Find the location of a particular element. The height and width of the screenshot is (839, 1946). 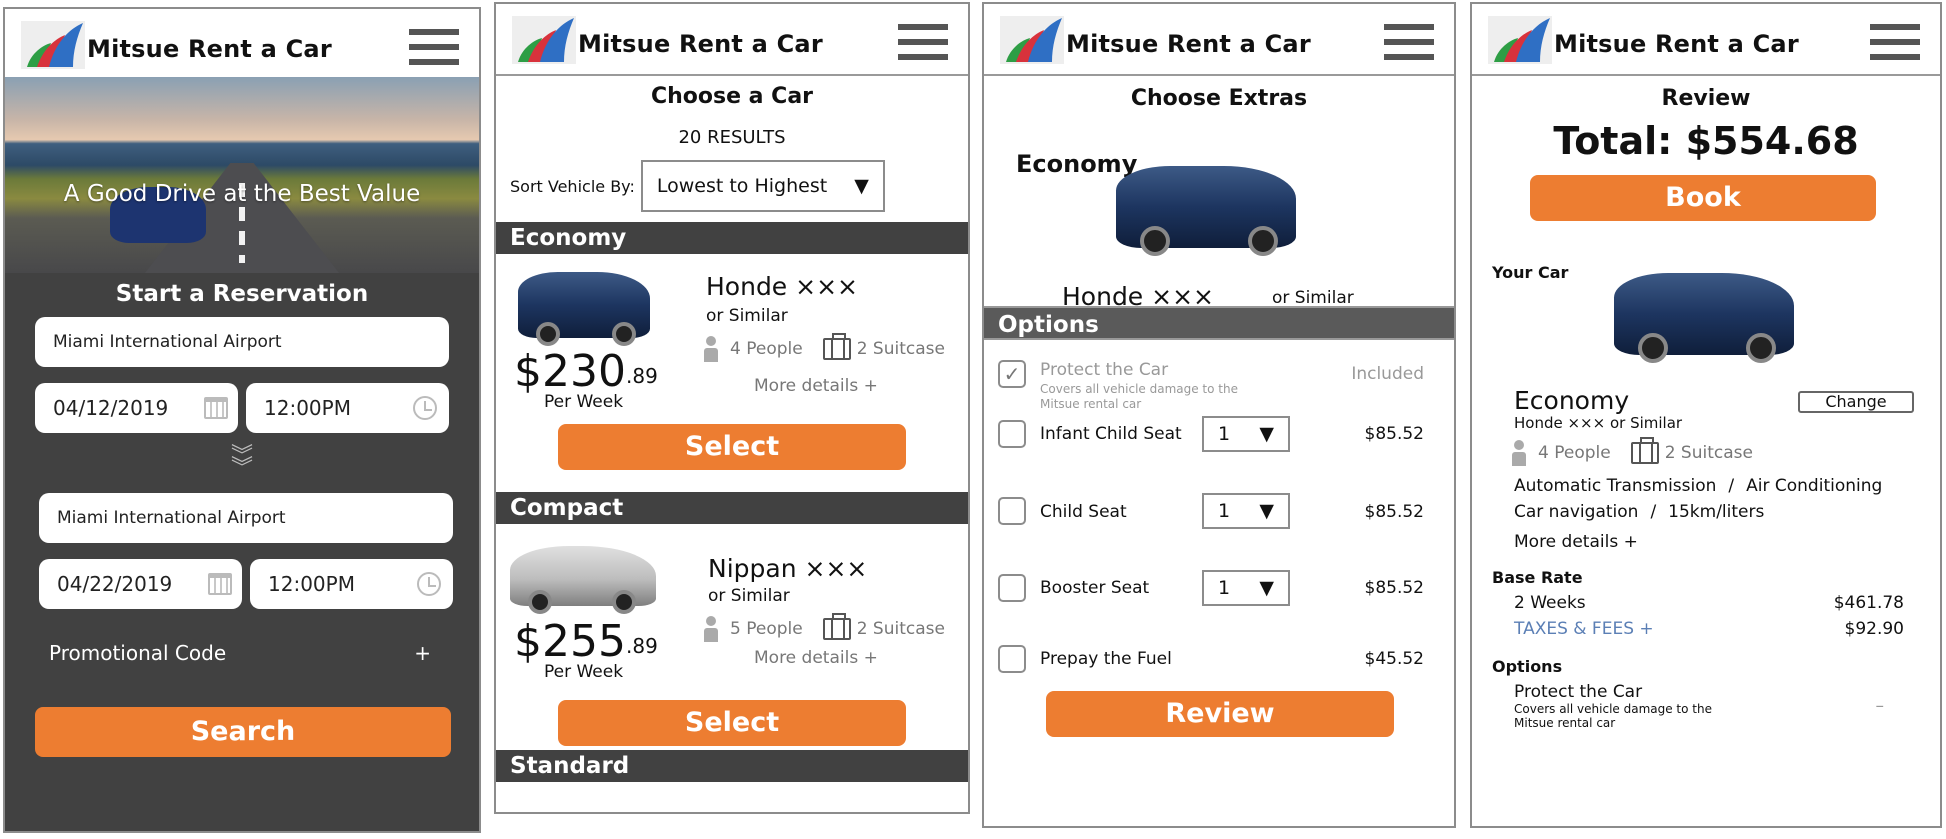

category-header-compact: Compact is located at coordinates (732, 508).